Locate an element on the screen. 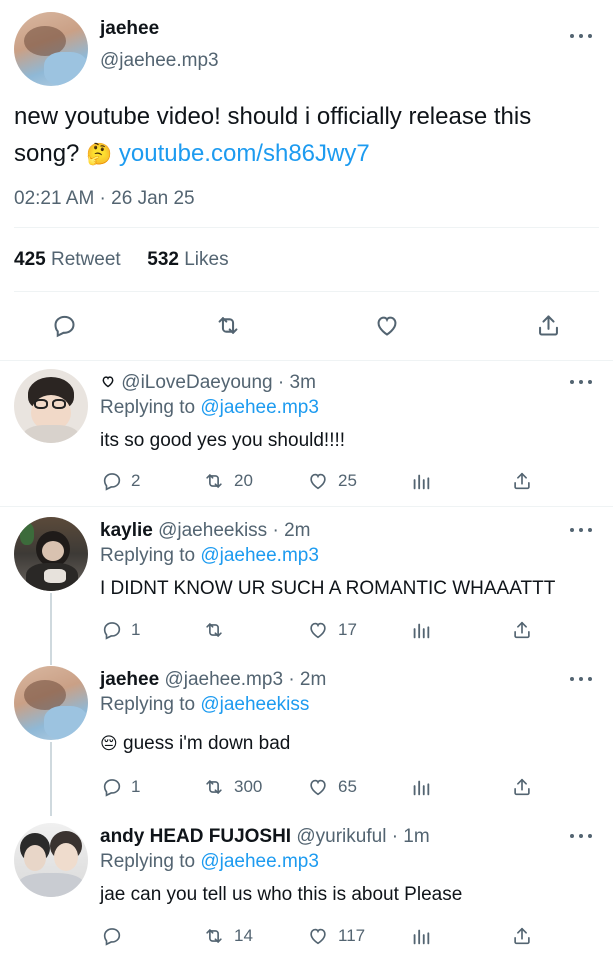 Image resolution: width=613 pixels, height=960 pixels. reply-count: 2 is located at coordinates (136, 480).